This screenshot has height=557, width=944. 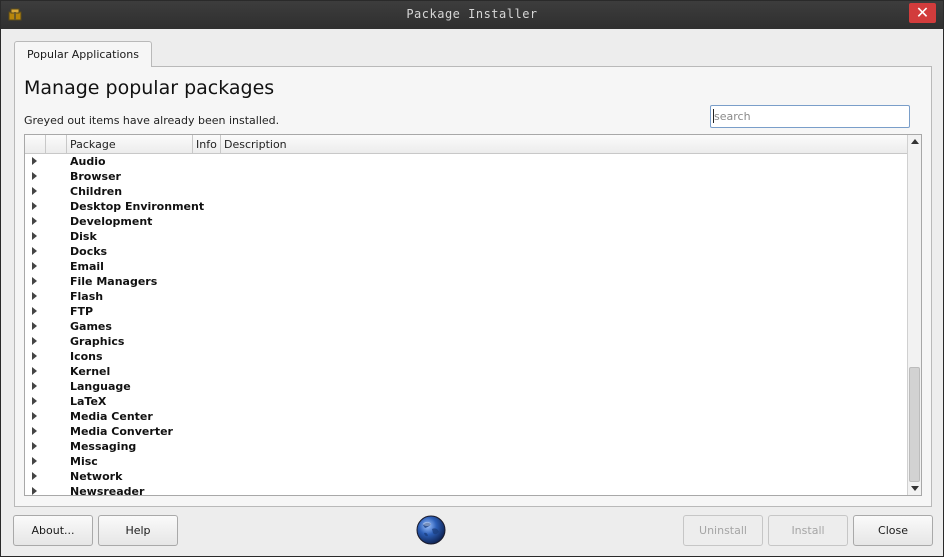 What do you see at coordinates (137, 206) in the screenshot?
I see `category-label: Desktop Environment` at bounding box center [137, 206].